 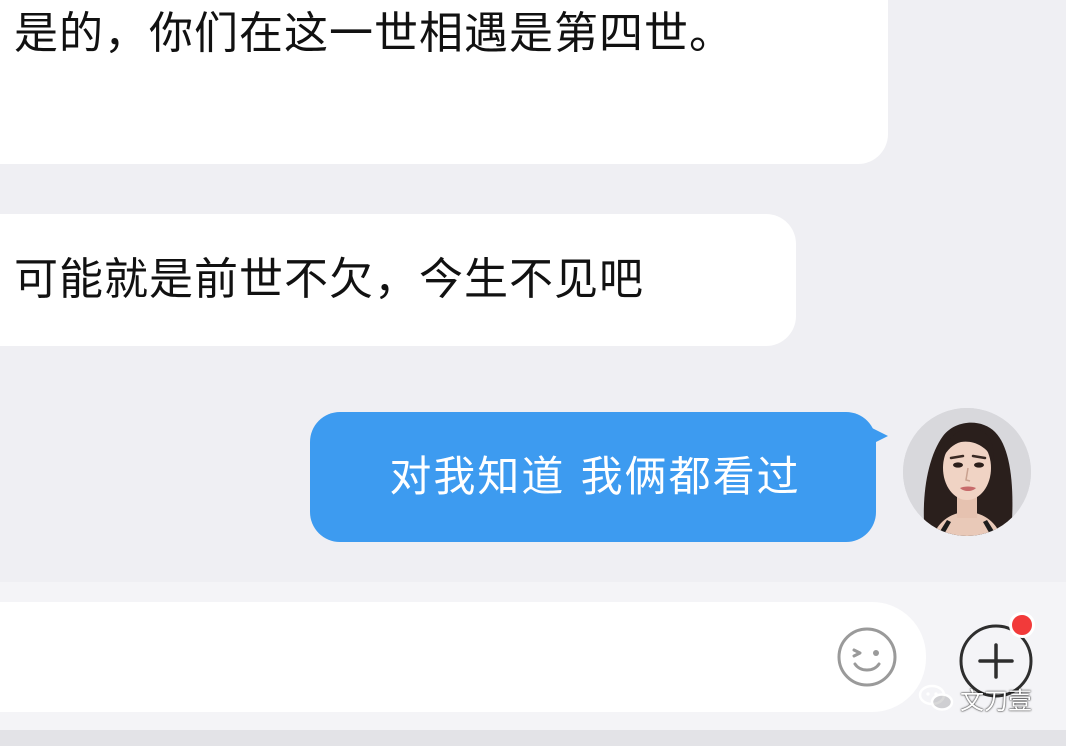 I want to click on outgoing-message-bubble: 对我知道 我俩都看过, so click(x=593, y=477).